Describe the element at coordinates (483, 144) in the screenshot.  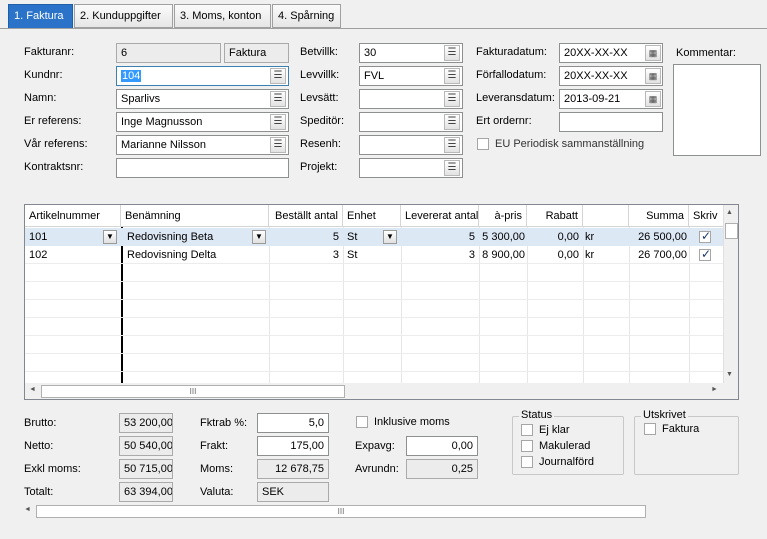
I see `eu-periodisk-checkbox` at that location.